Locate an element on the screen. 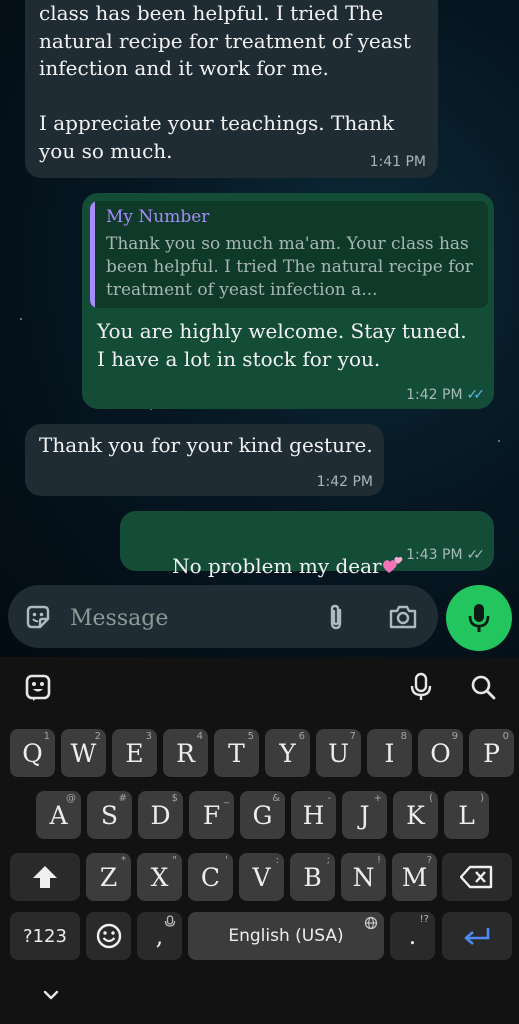  voice-input-icon is located at coordinates (421, 687).